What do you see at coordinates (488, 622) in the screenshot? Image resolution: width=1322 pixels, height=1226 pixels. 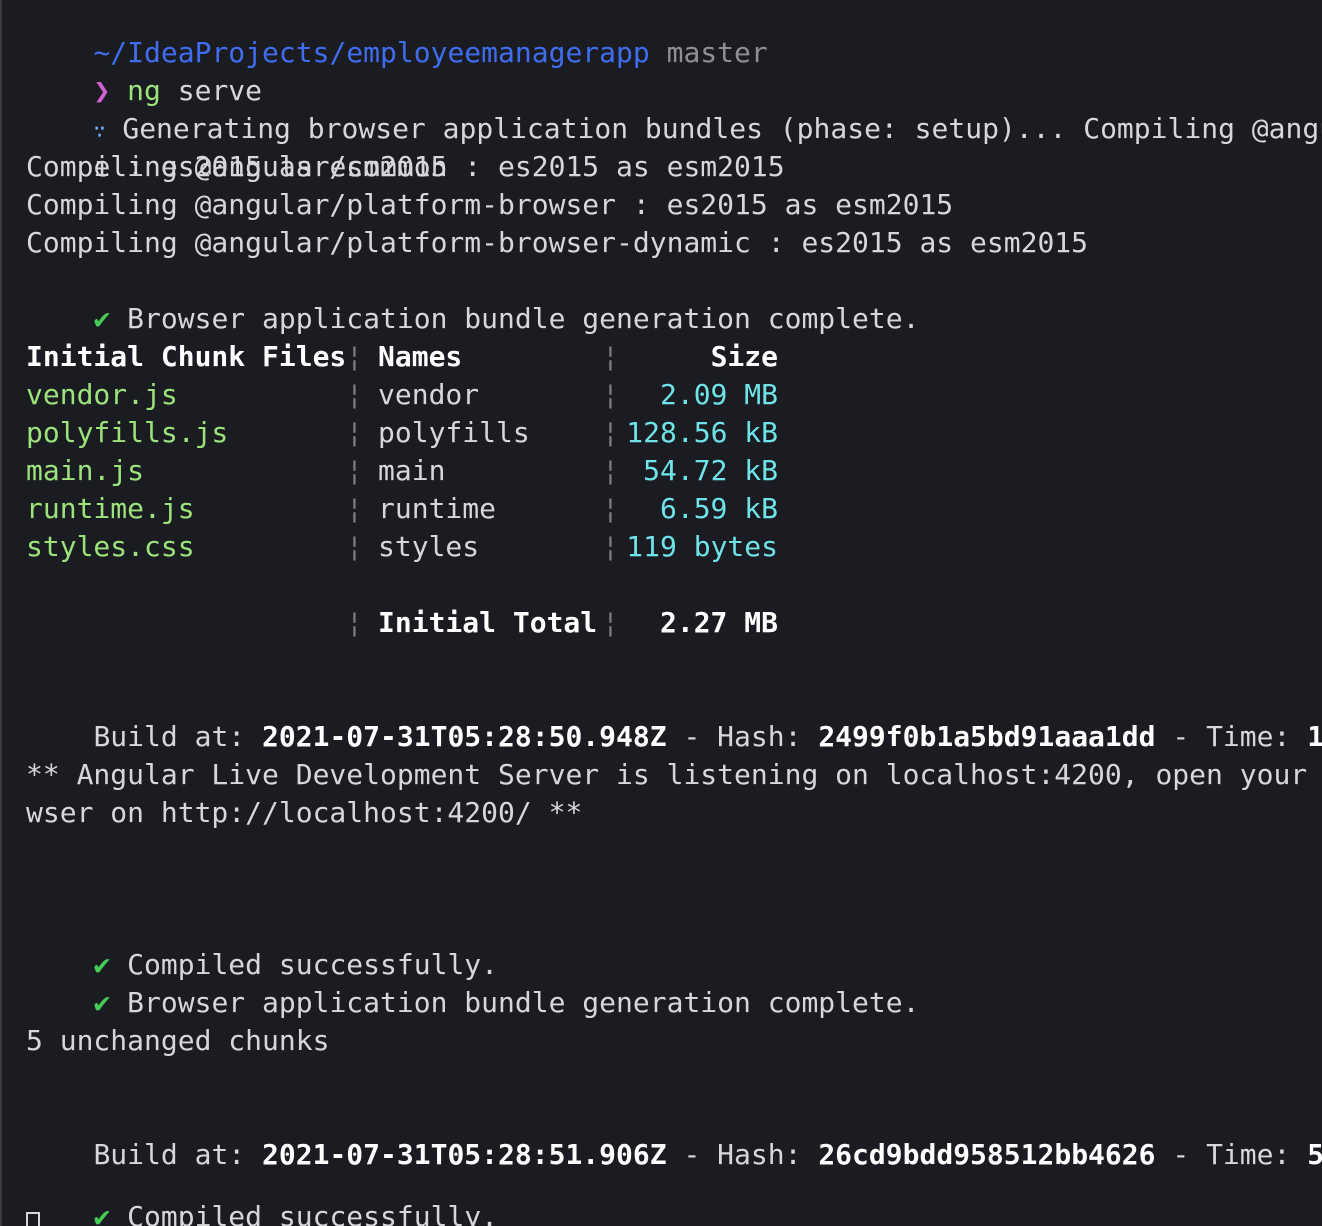 I see `total-label: Initial Total` at bounding box center [488, 622].